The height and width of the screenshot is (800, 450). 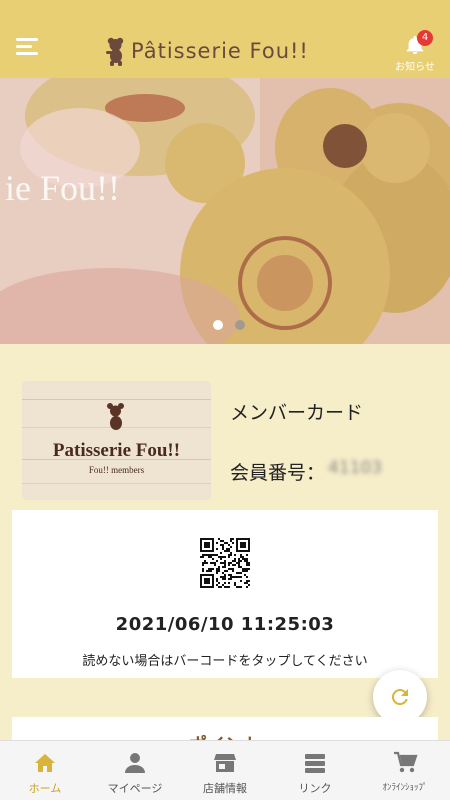 What do you see at coordinates (45, 788) in the screenshot?
I see `tab-label: ホーム` at bounding box center [45, 788].